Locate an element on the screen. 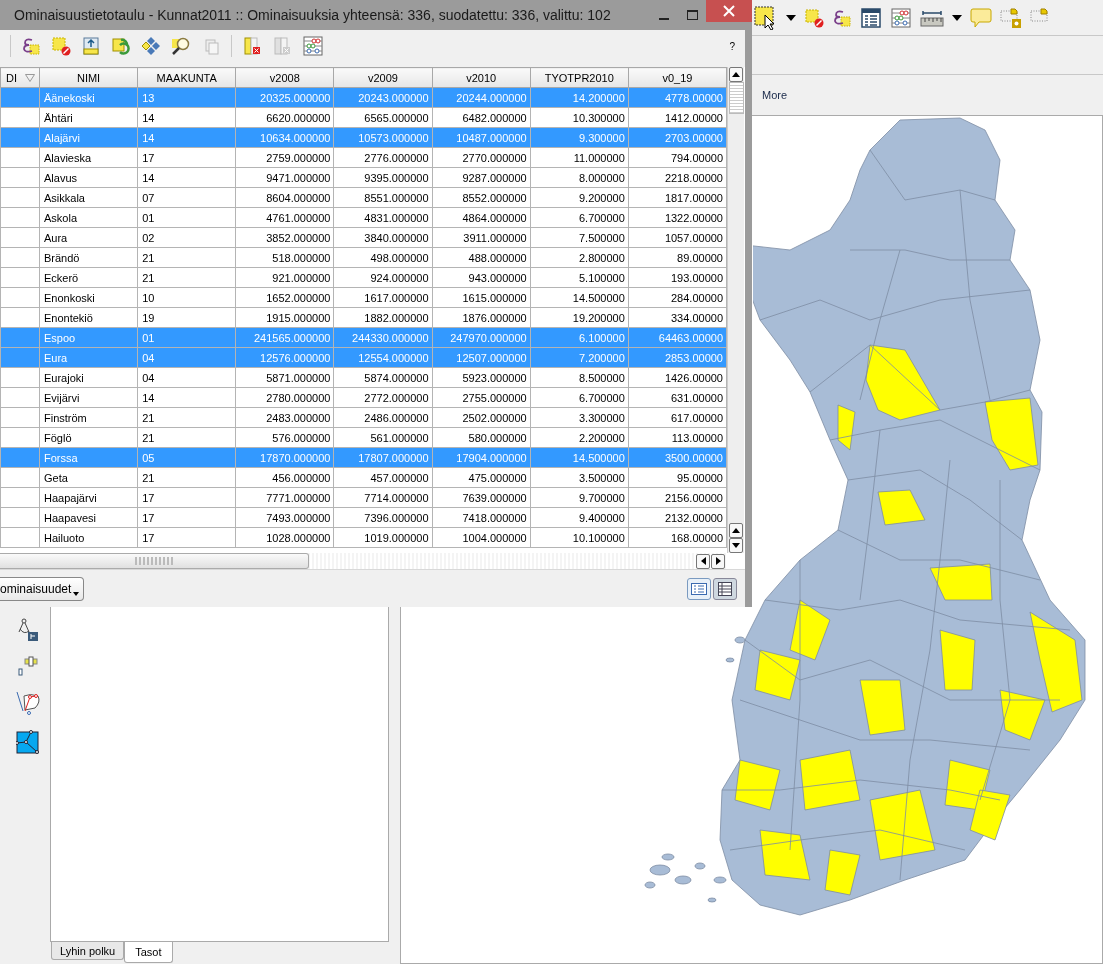 The image size is (1103, 964). column-header: v2009 is located at coordinates (383, 77).